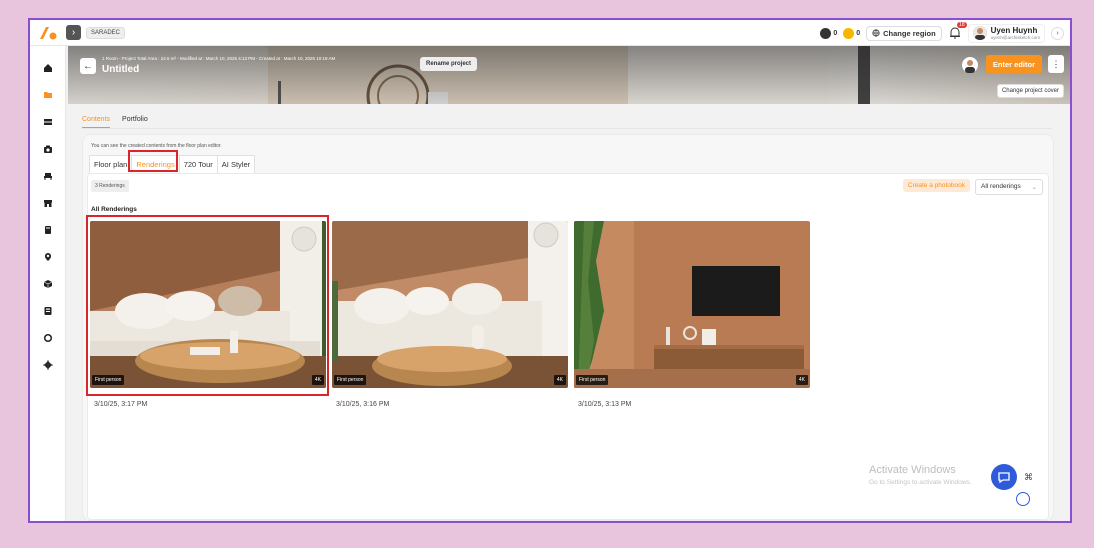  I want to click on sidebar-item-library, so click(48, 230).